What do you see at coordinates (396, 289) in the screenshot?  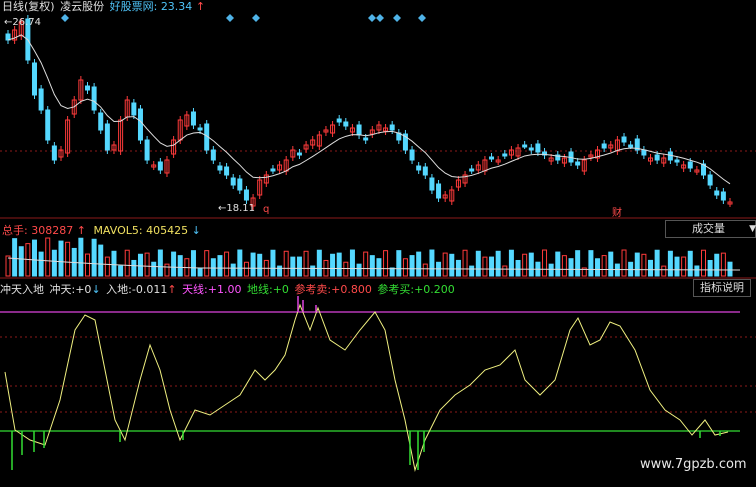 I see `buy-label: 参考买:` at bounding box center [396, 289].